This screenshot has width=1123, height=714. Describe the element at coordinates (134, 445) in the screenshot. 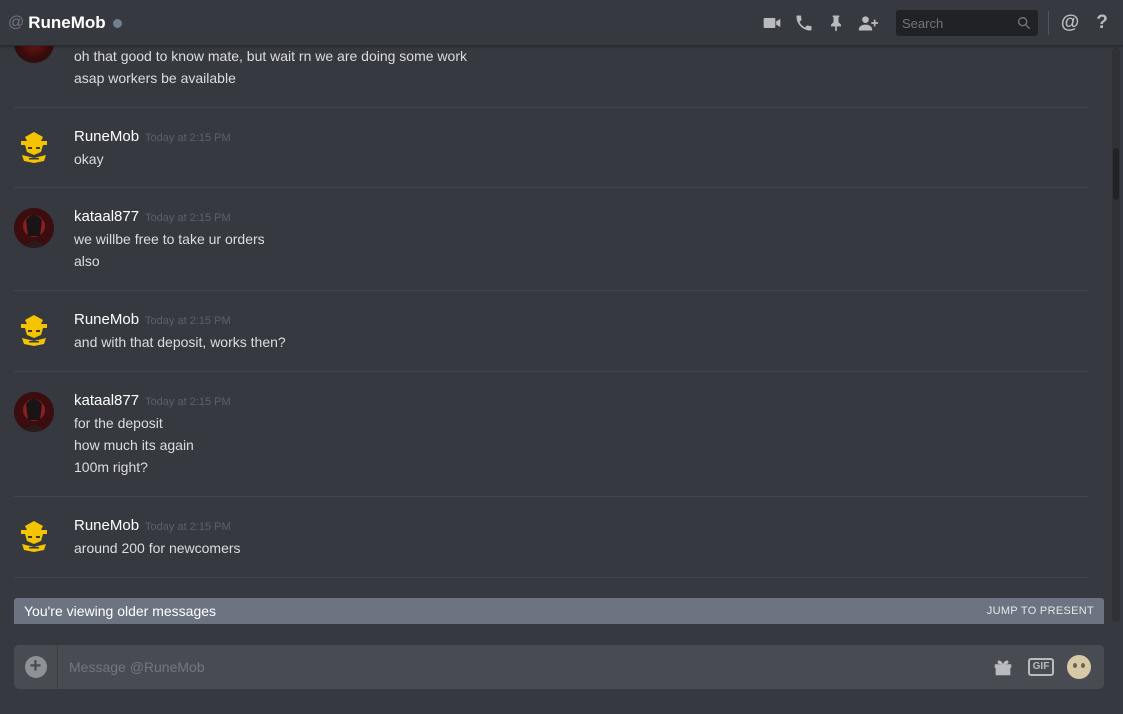

I see `message-line: how much its again` at that location.